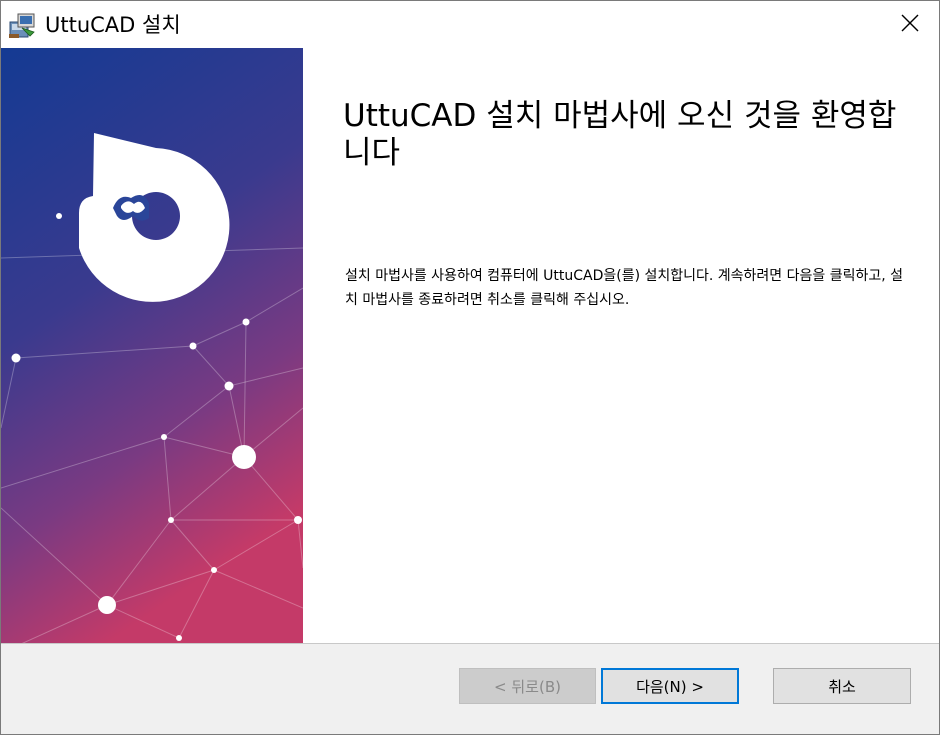 Image resolution: width=940 pixels, height=735 pixels. I want to click on close-button, so click(910, 24).